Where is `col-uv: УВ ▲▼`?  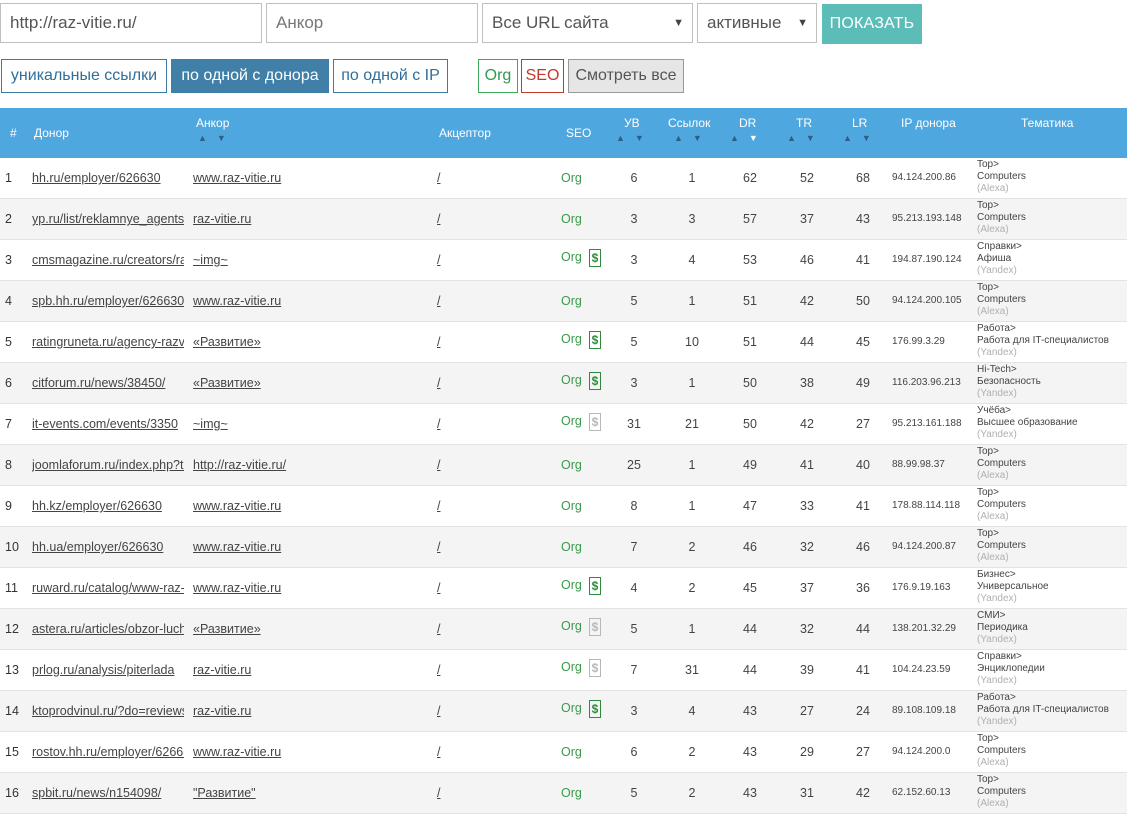
col-uv: УВ ▲▼ is located at coordinates (634, 133).